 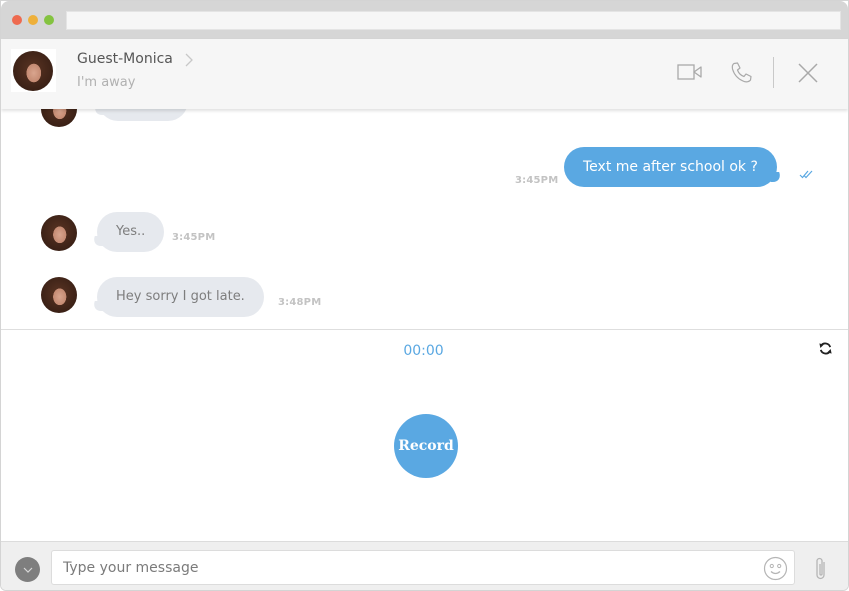 What do you see at coordinates (300, 302) in the screenshot?
I see `message-time: 3:48PM` at bounding box center [300, 302].